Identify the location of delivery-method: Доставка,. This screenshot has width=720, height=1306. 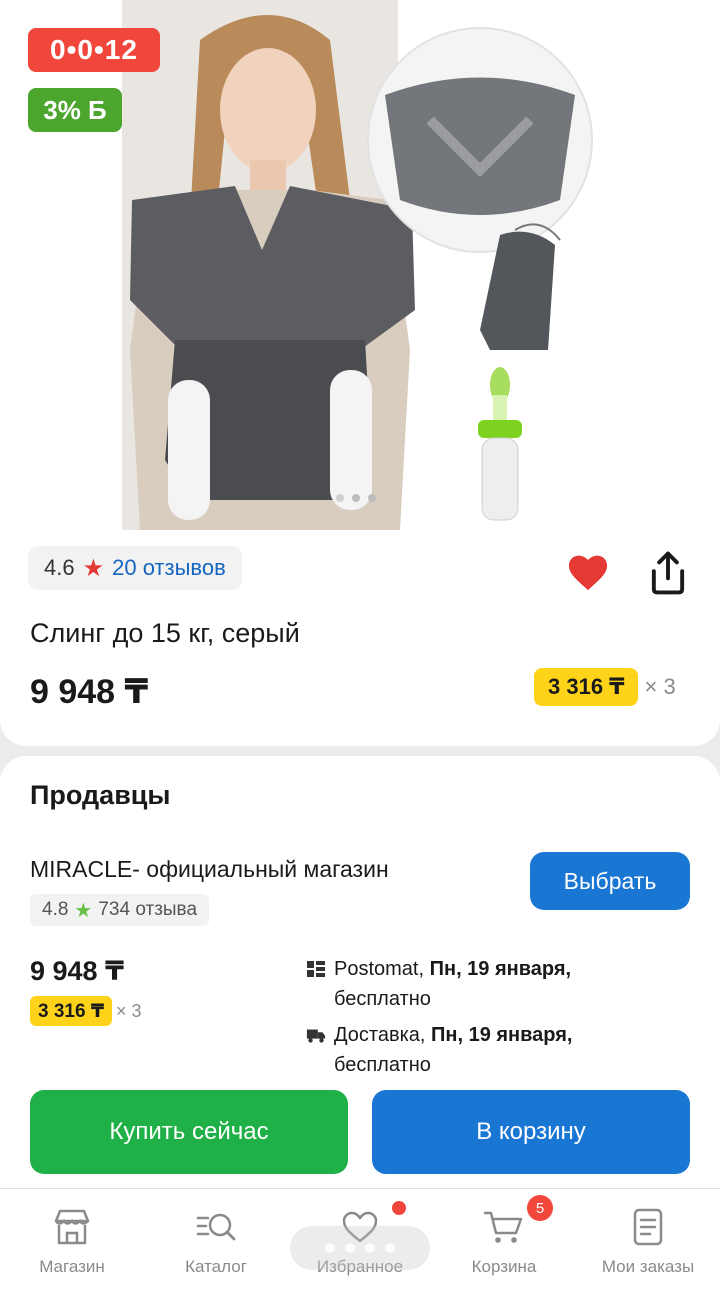
(383, 1035).